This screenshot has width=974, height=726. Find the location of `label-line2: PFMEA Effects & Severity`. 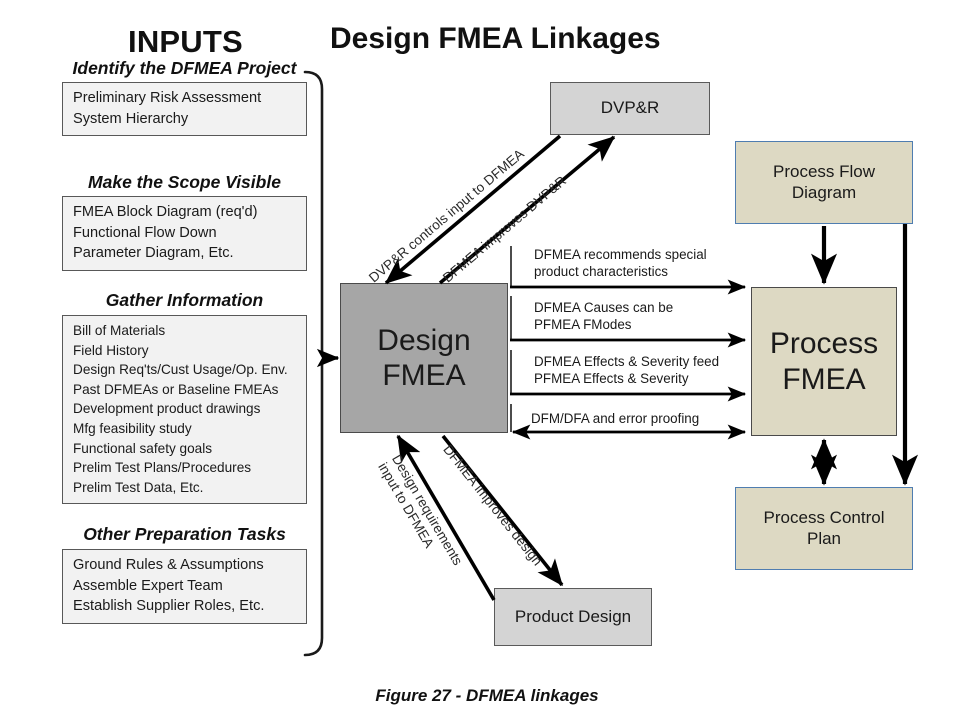

label-line2: PFMEA Effects & Severity is located at coordinates (611, 378).